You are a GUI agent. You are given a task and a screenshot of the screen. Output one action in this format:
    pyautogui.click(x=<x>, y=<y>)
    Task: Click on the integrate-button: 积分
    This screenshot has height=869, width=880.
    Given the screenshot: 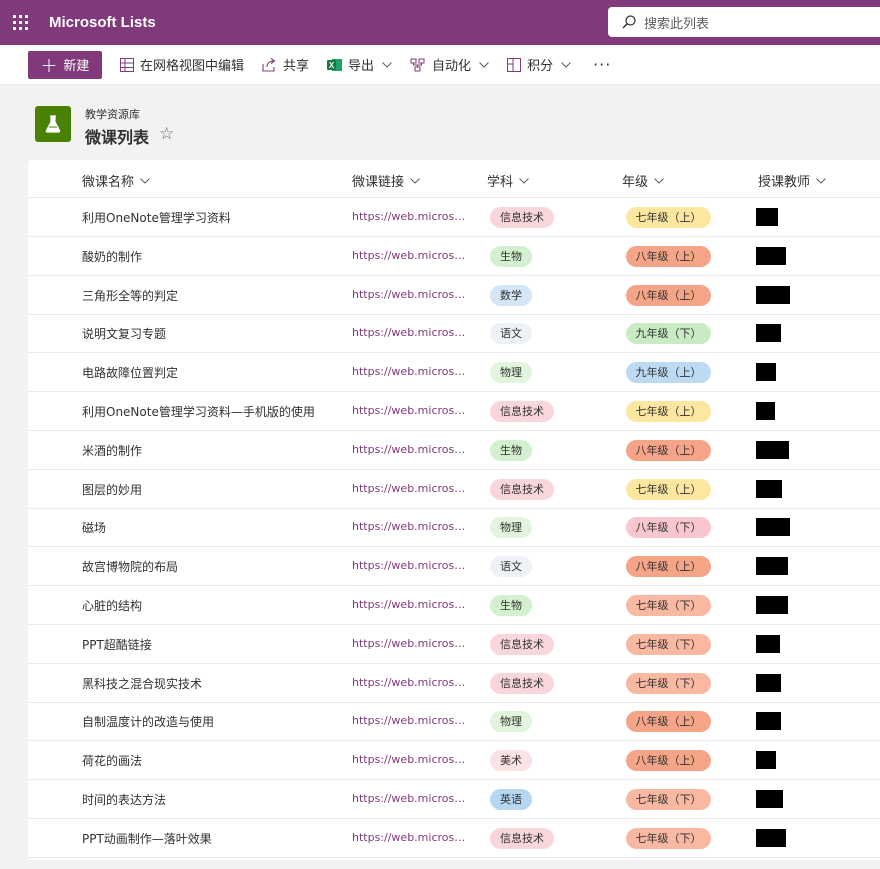 What is the action you would take?
    pyautogui.click(x=539, y=65)
    